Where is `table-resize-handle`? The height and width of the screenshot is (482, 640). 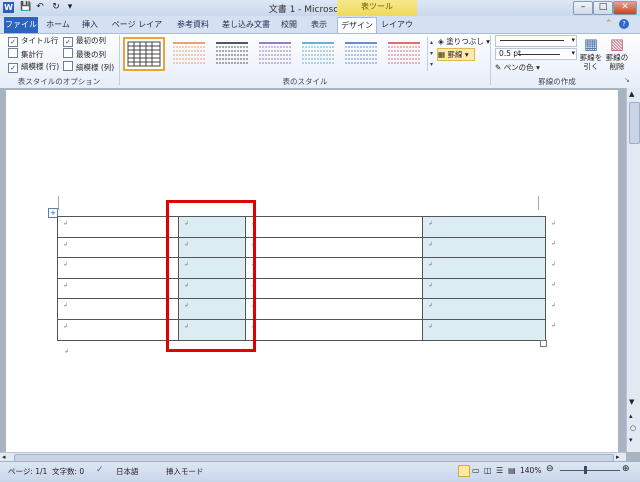 table-resize-handle is located at coordinates (543, 343).